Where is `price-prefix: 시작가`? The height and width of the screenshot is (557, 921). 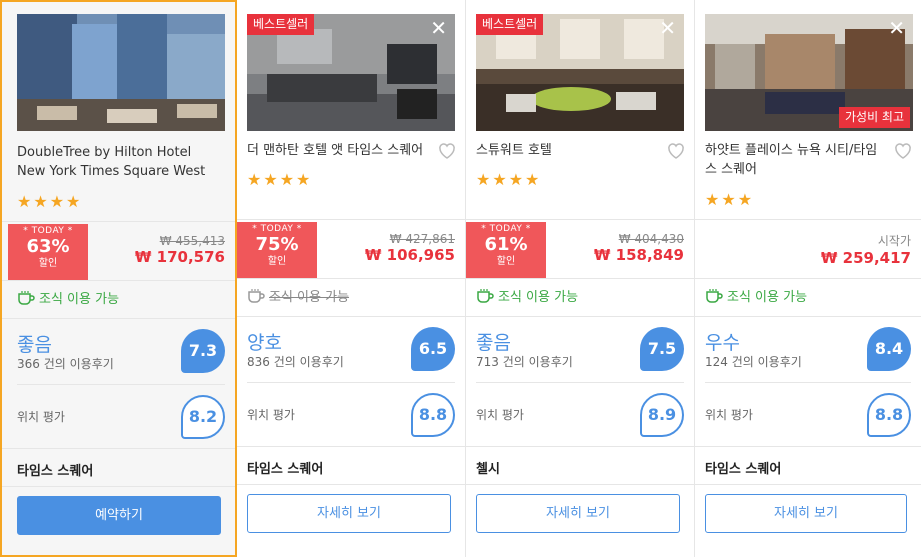 price-prefix: 시작가 is located at coordinates (894, 241).